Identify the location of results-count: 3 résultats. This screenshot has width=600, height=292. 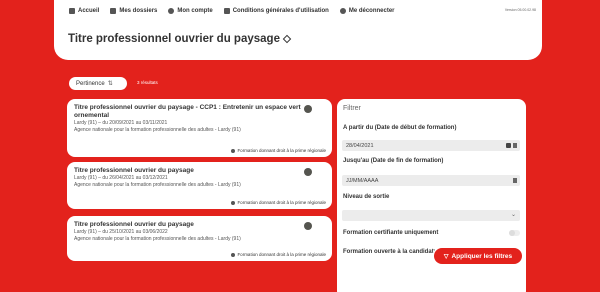
(147, 82).